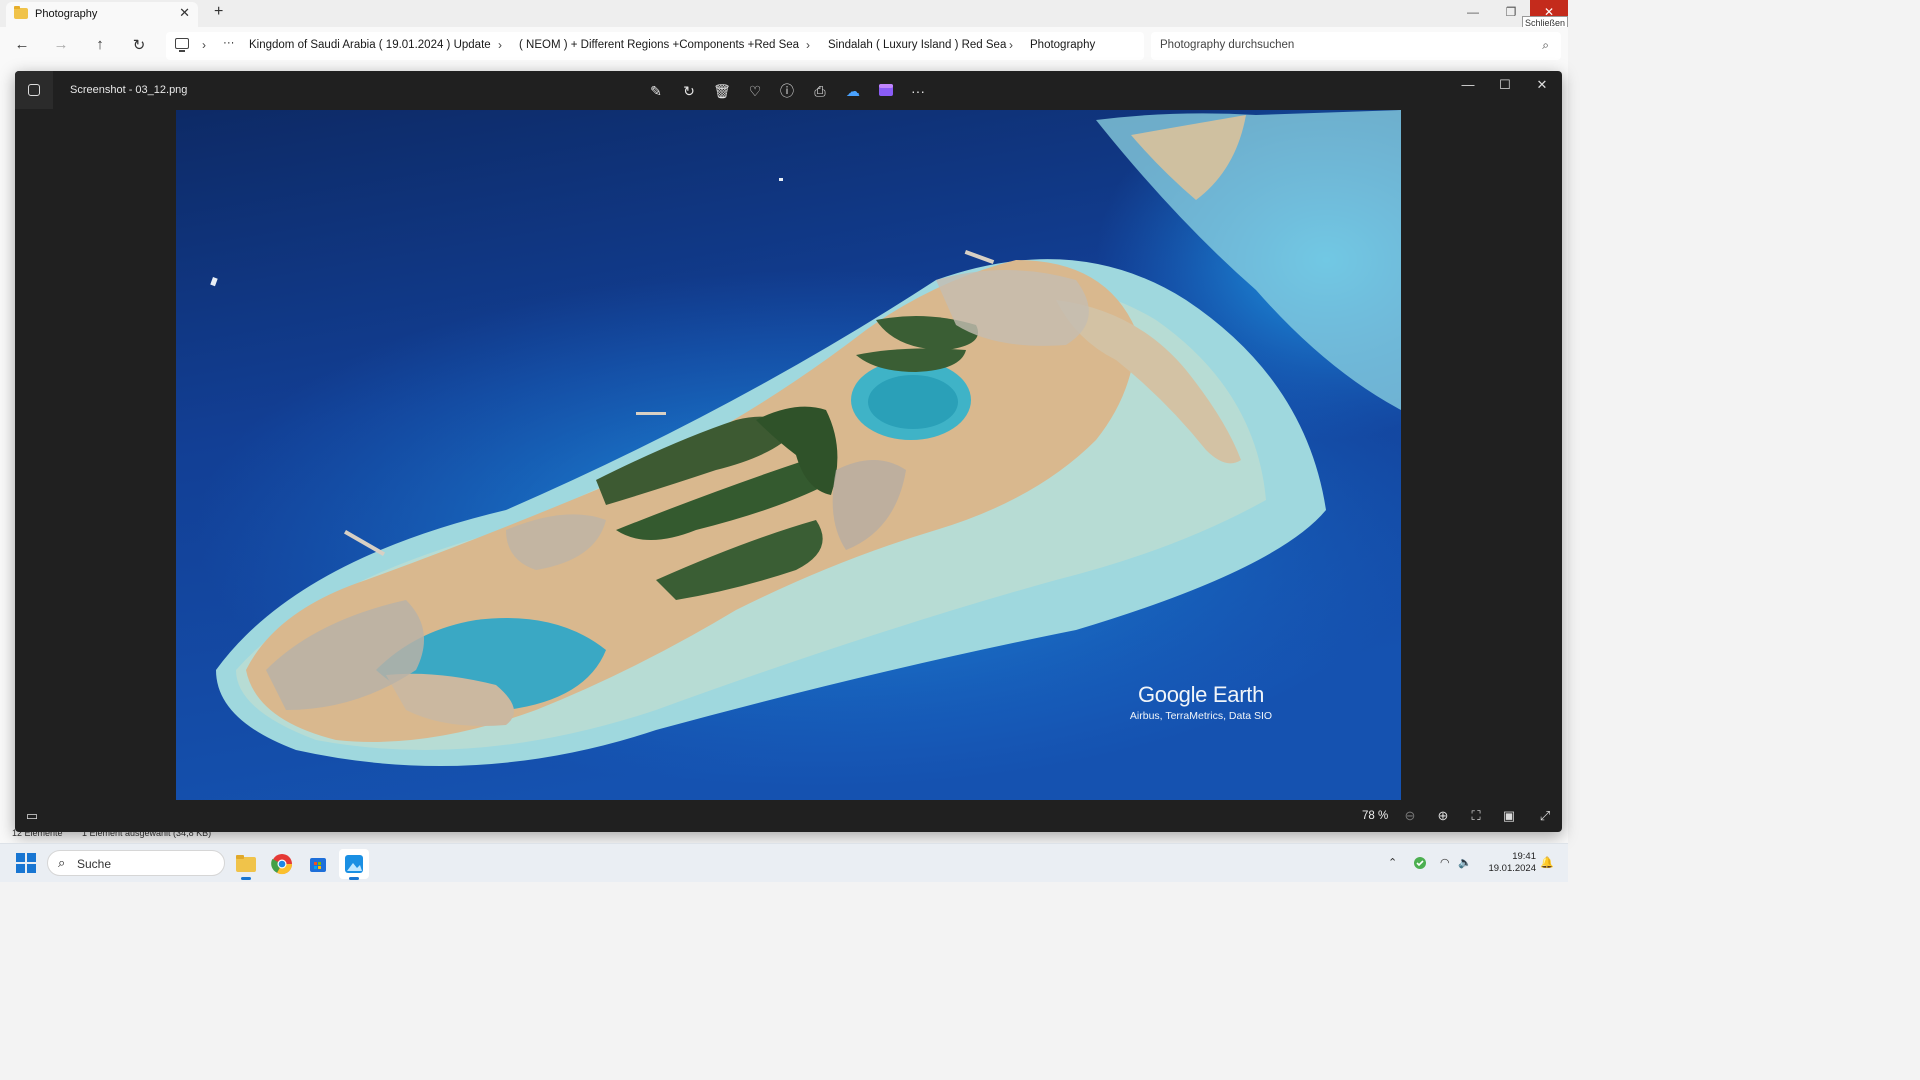 The width and height of the screenshot is (1920, 1080). Describe the element at coordinates (1420, 864) in the screenshot. I see `security-icon` at that location.